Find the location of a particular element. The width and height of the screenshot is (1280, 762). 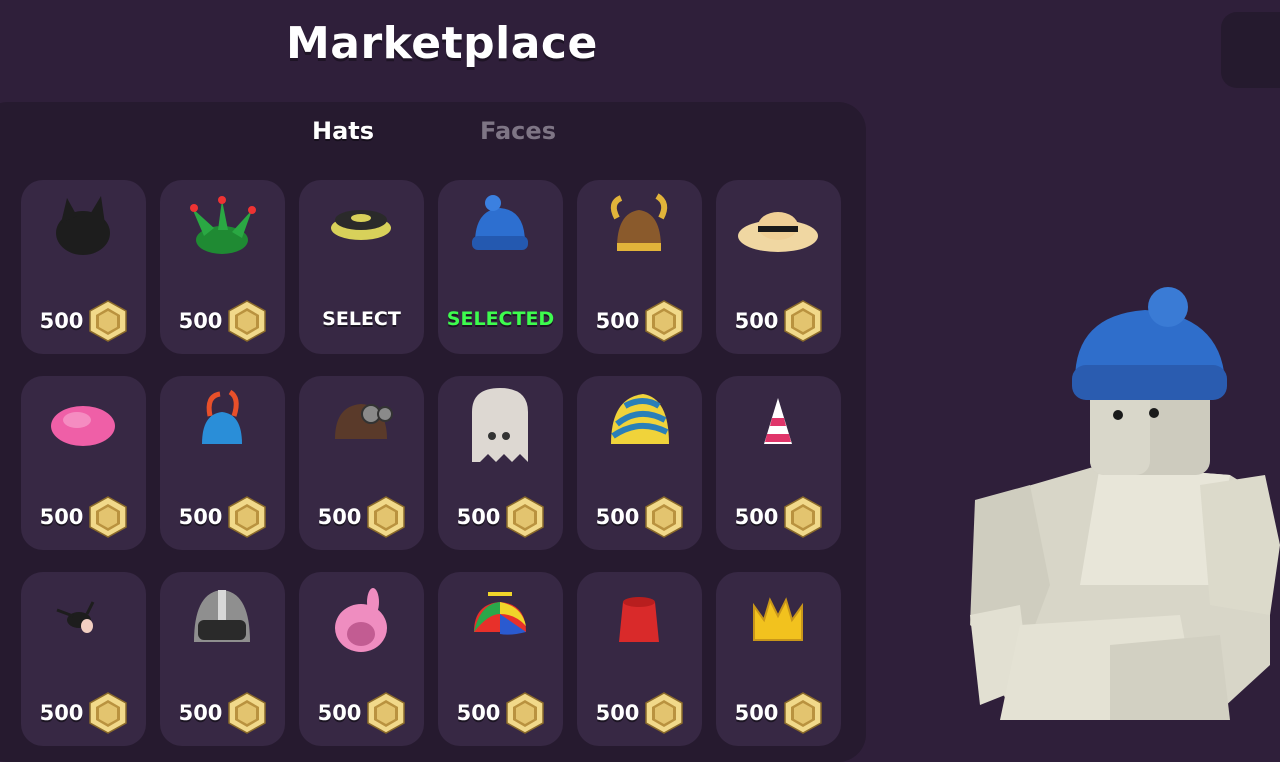

ghost-hood-icon is located at coordinates (500, 425).